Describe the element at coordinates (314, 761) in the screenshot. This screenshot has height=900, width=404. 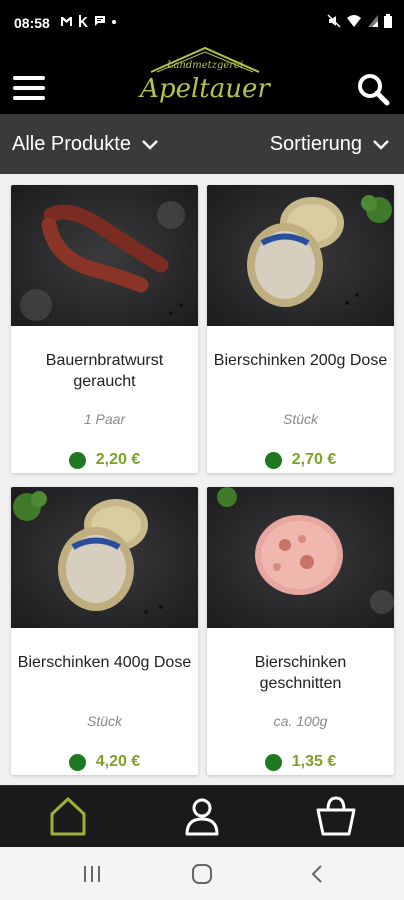
I see `product-price: 1,35 €` at that location.